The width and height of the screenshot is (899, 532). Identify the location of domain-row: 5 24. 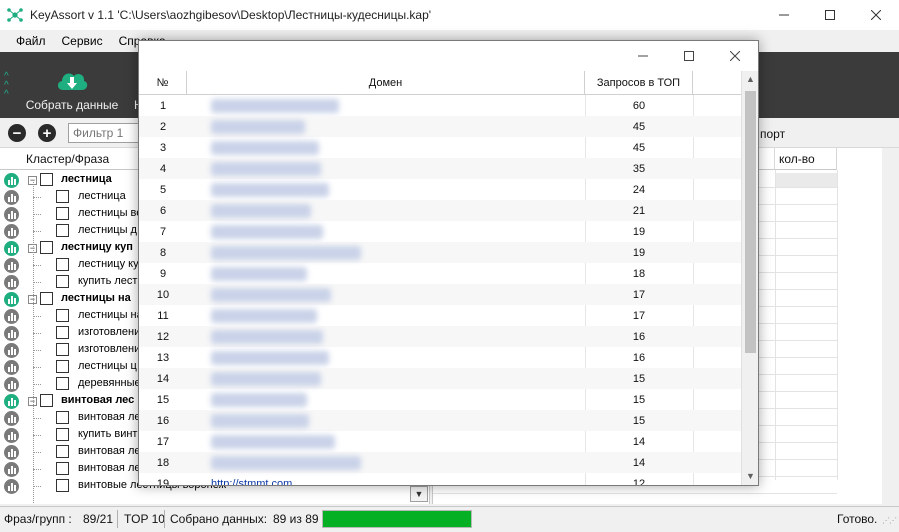
(440, 189).